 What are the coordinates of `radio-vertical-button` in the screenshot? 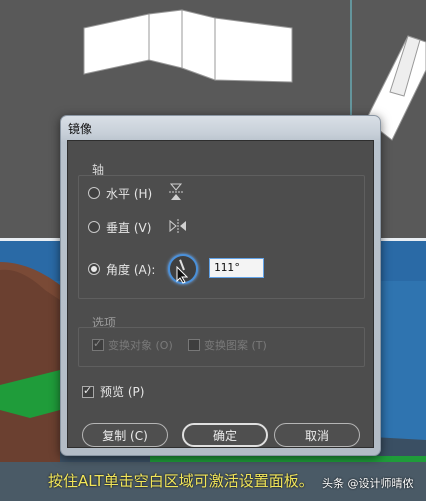 It's located at (94, 227).